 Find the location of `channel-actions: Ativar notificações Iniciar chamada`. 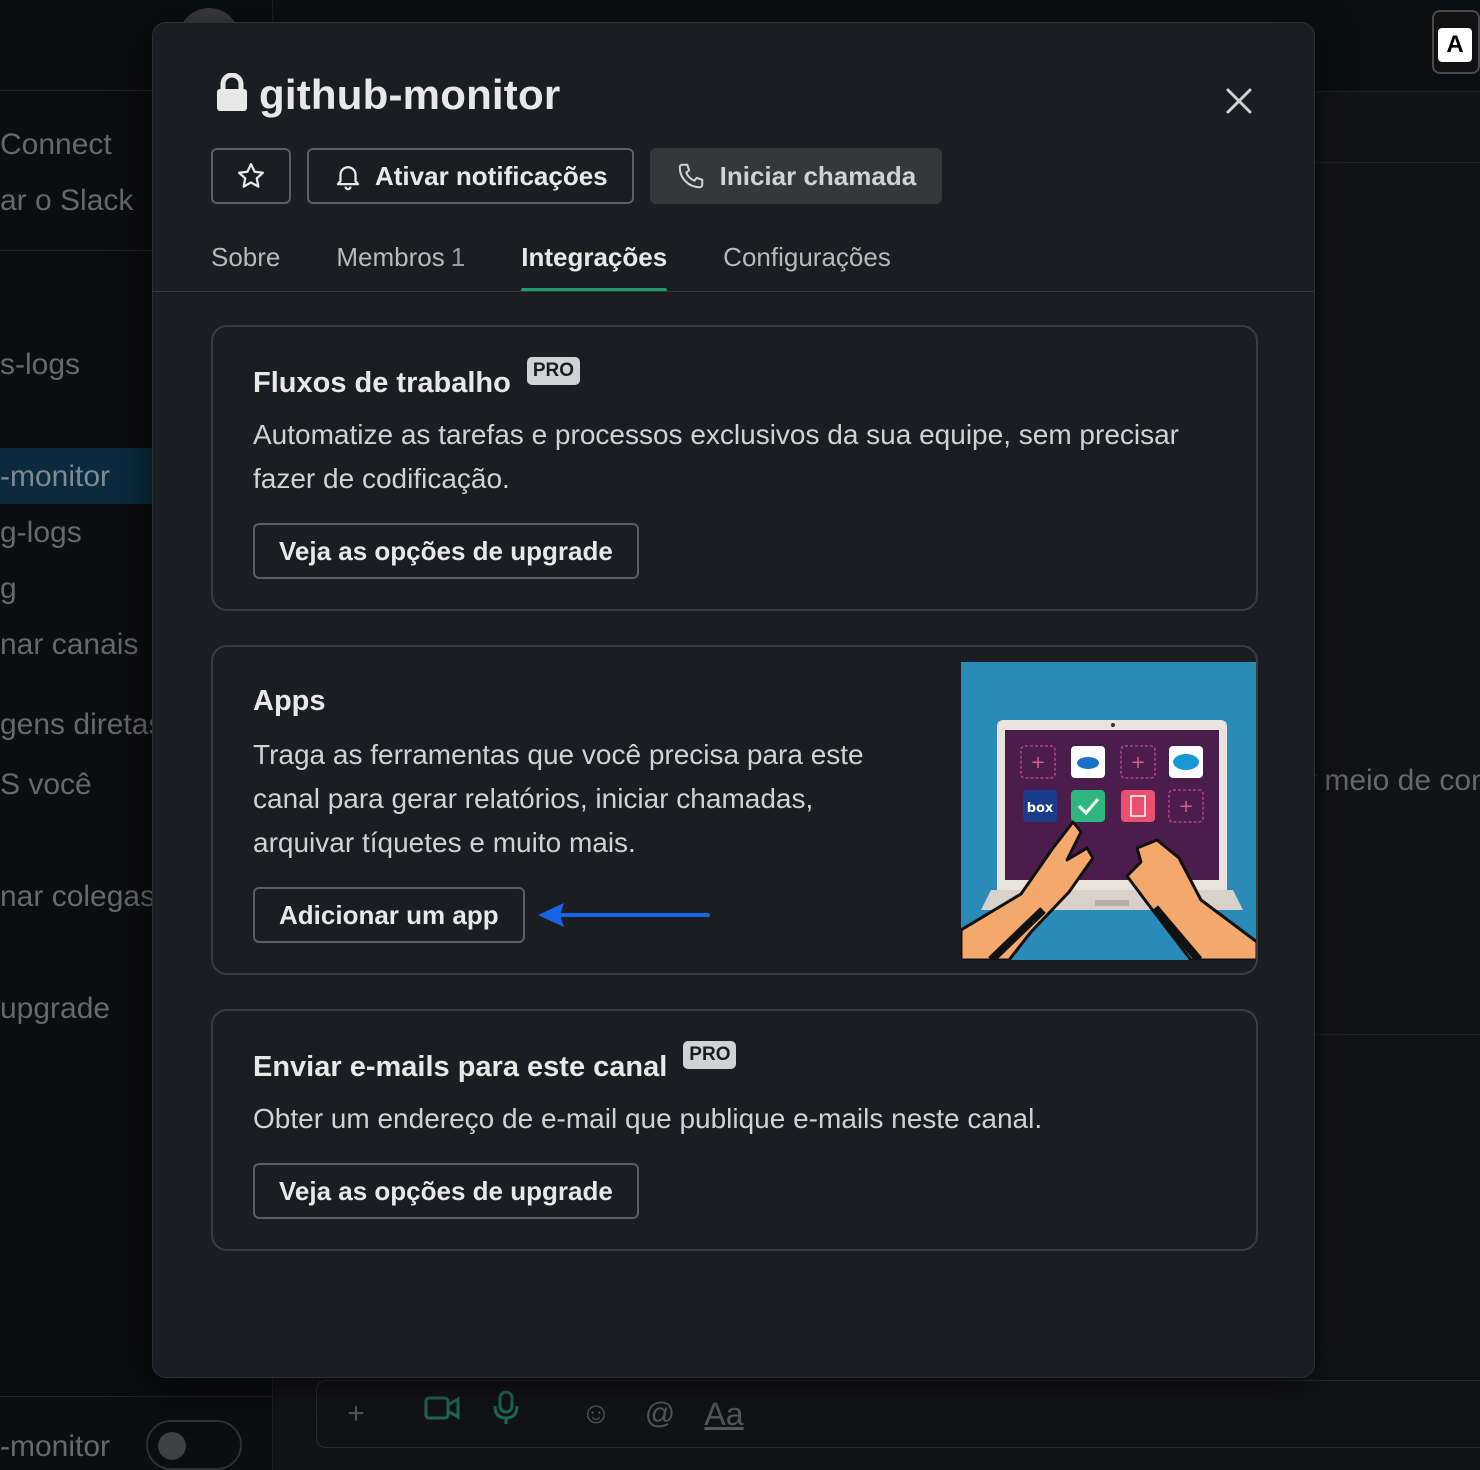

channel-actions: Ativar notificações Iniciar chamada is located at coordinates (577, 176).